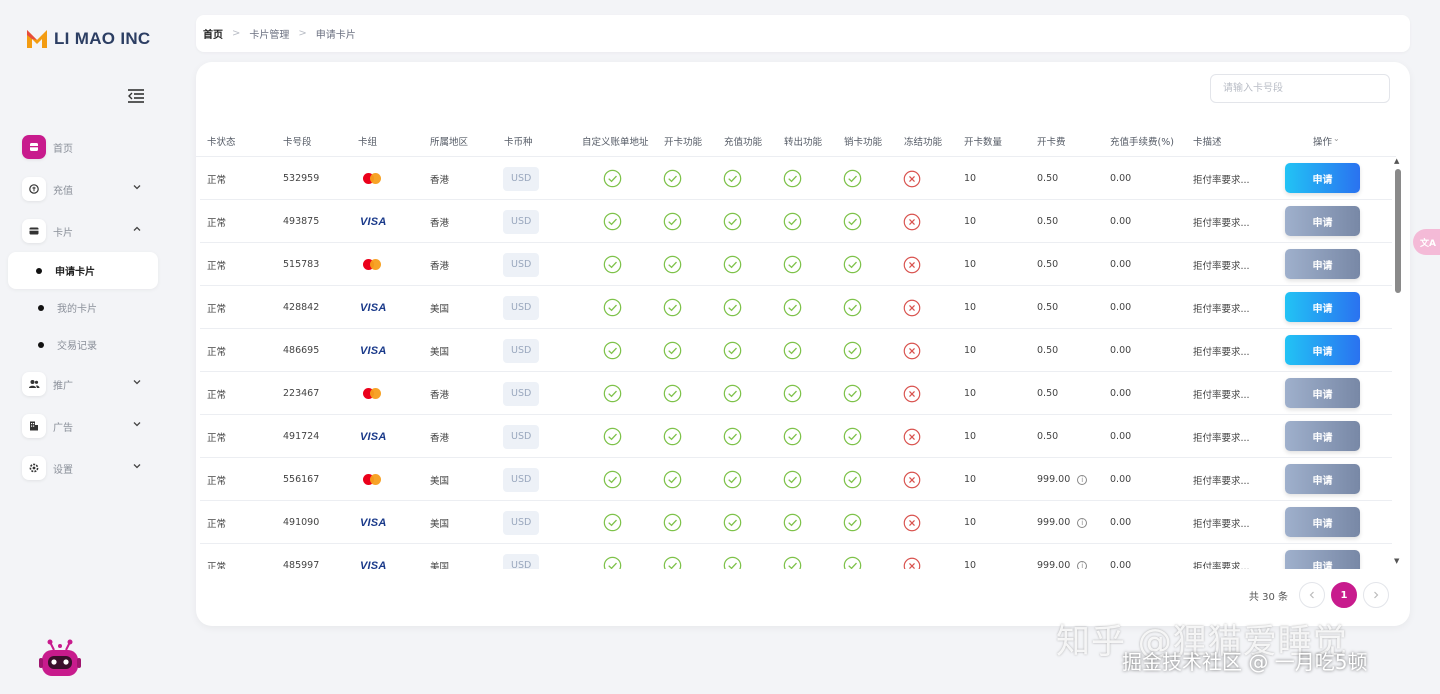 The image size is (1440, 694). I want to click on scroll-up-icon: ▲, so click(1396, 161).